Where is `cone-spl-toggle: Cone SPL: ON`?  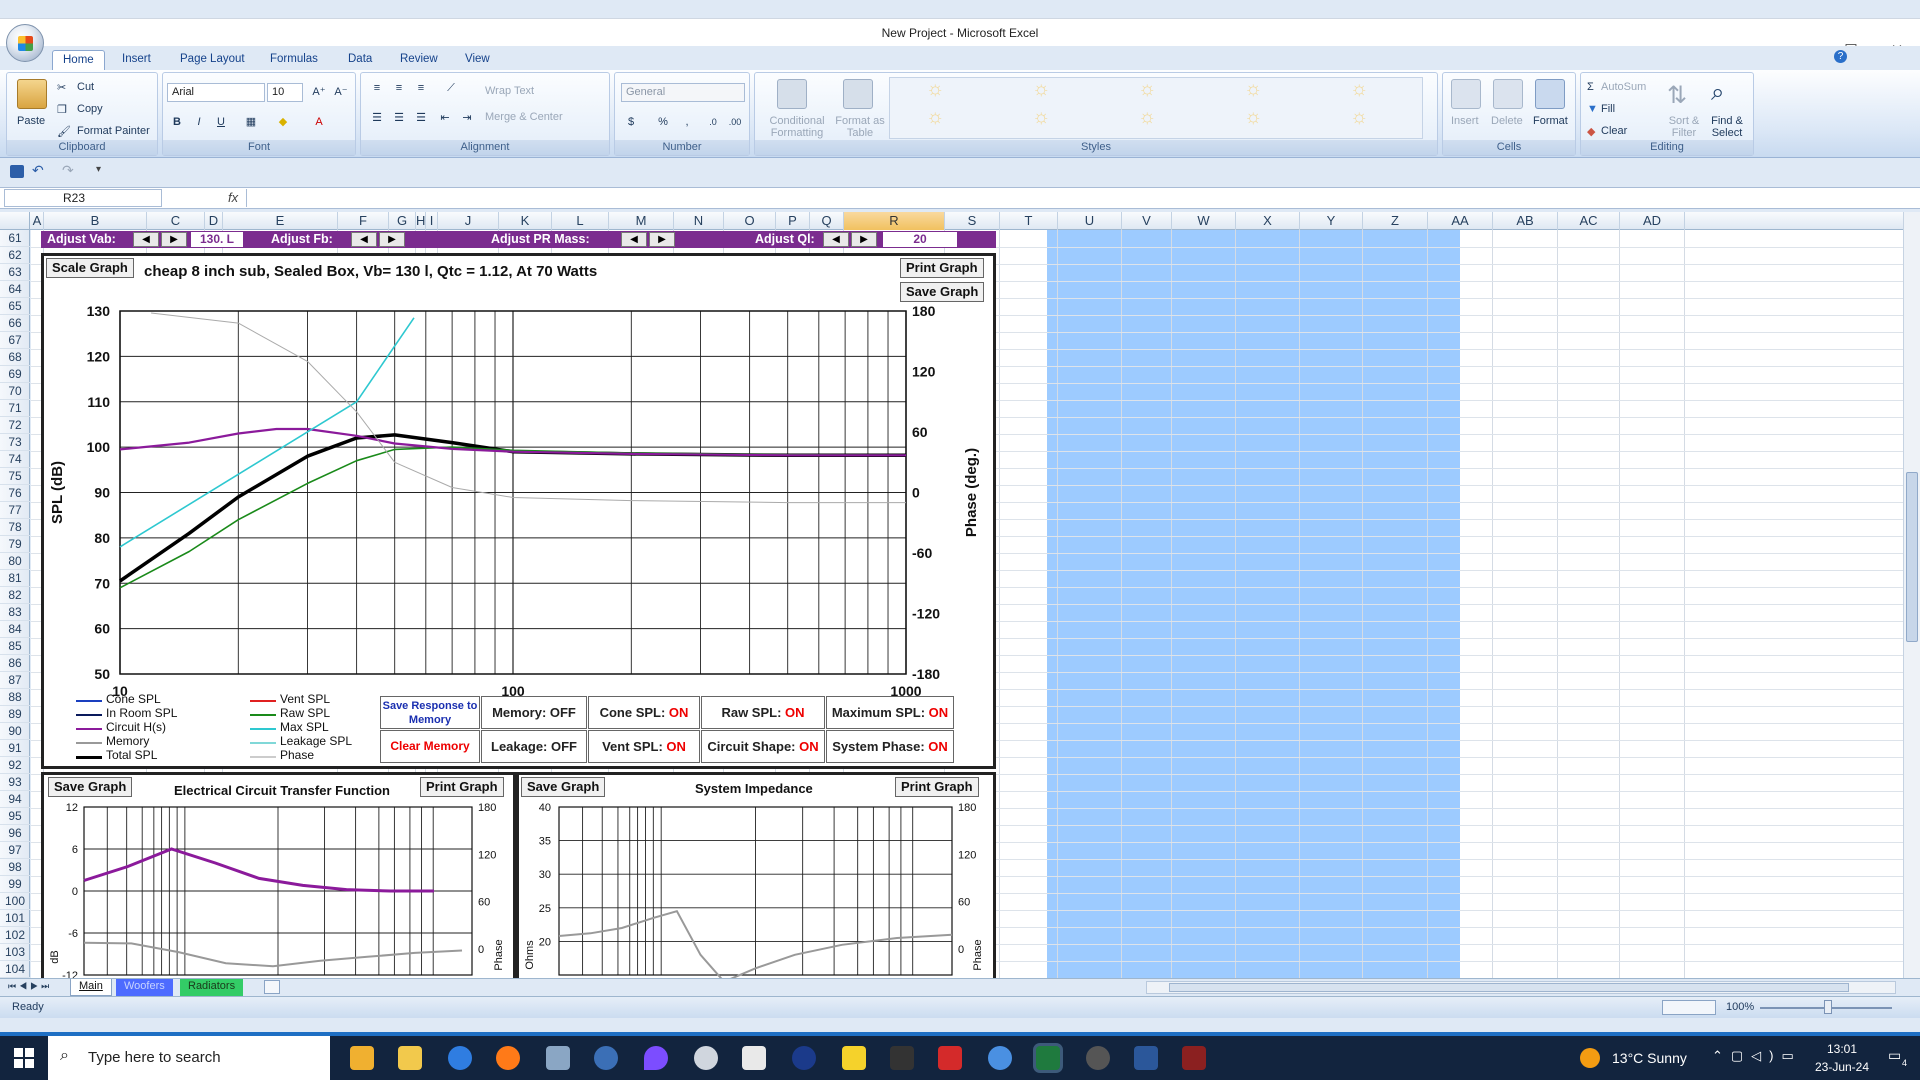
cone-spl-toggle: Cone SPL: ON is located at coordinates (644, 712).